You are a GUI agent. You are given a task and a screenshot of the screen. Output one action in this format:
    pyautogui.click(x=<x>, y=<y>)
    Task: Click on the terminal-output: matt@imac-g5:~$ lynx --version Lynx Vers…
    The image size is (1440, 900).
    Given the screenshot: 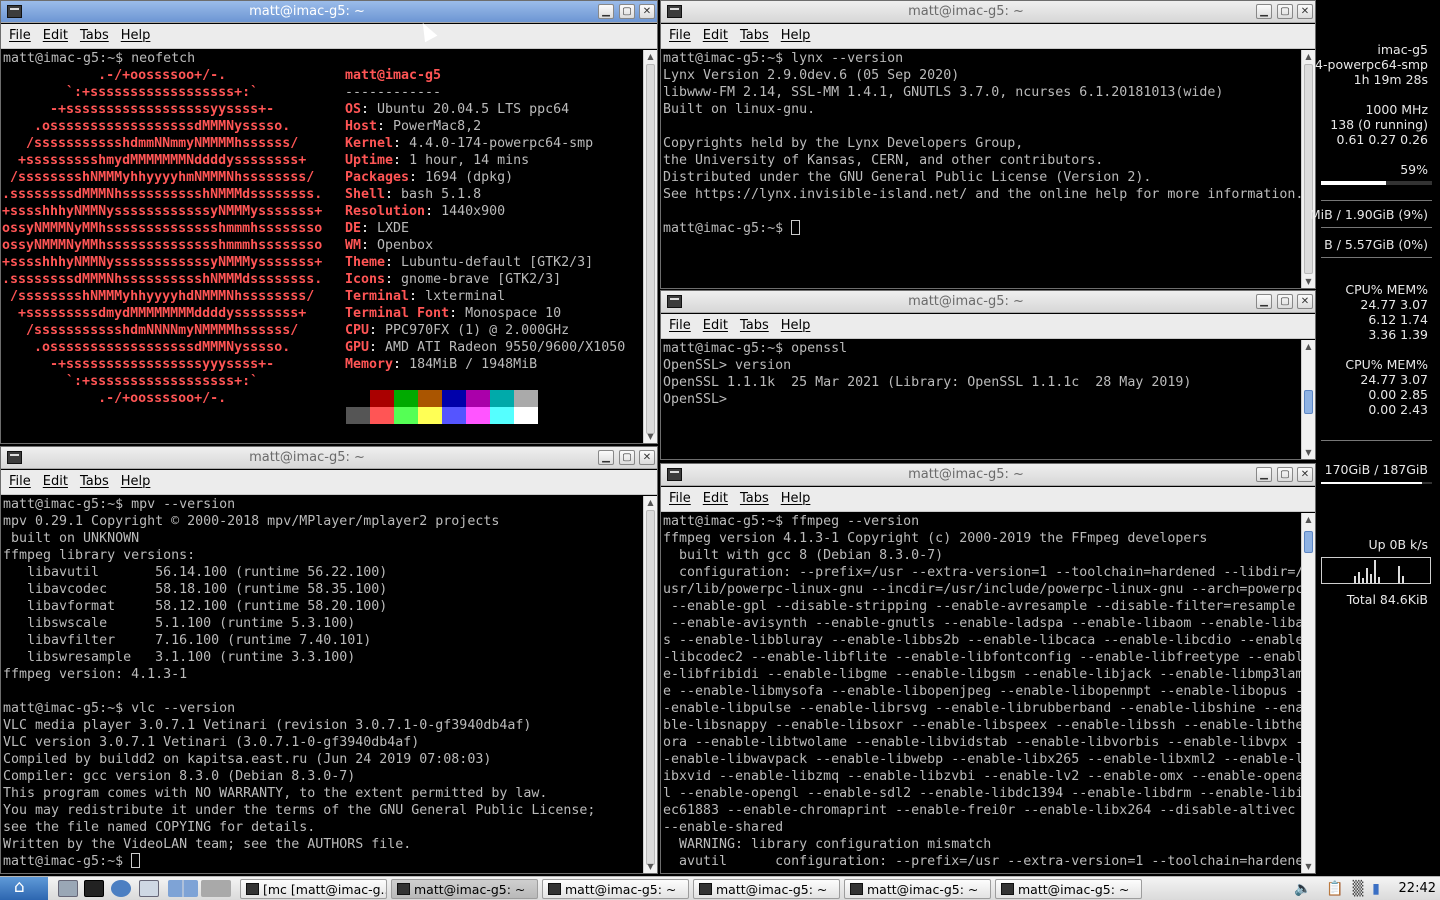 What is the action you would take?
    pyautogui.click(x=981, y=169)
    